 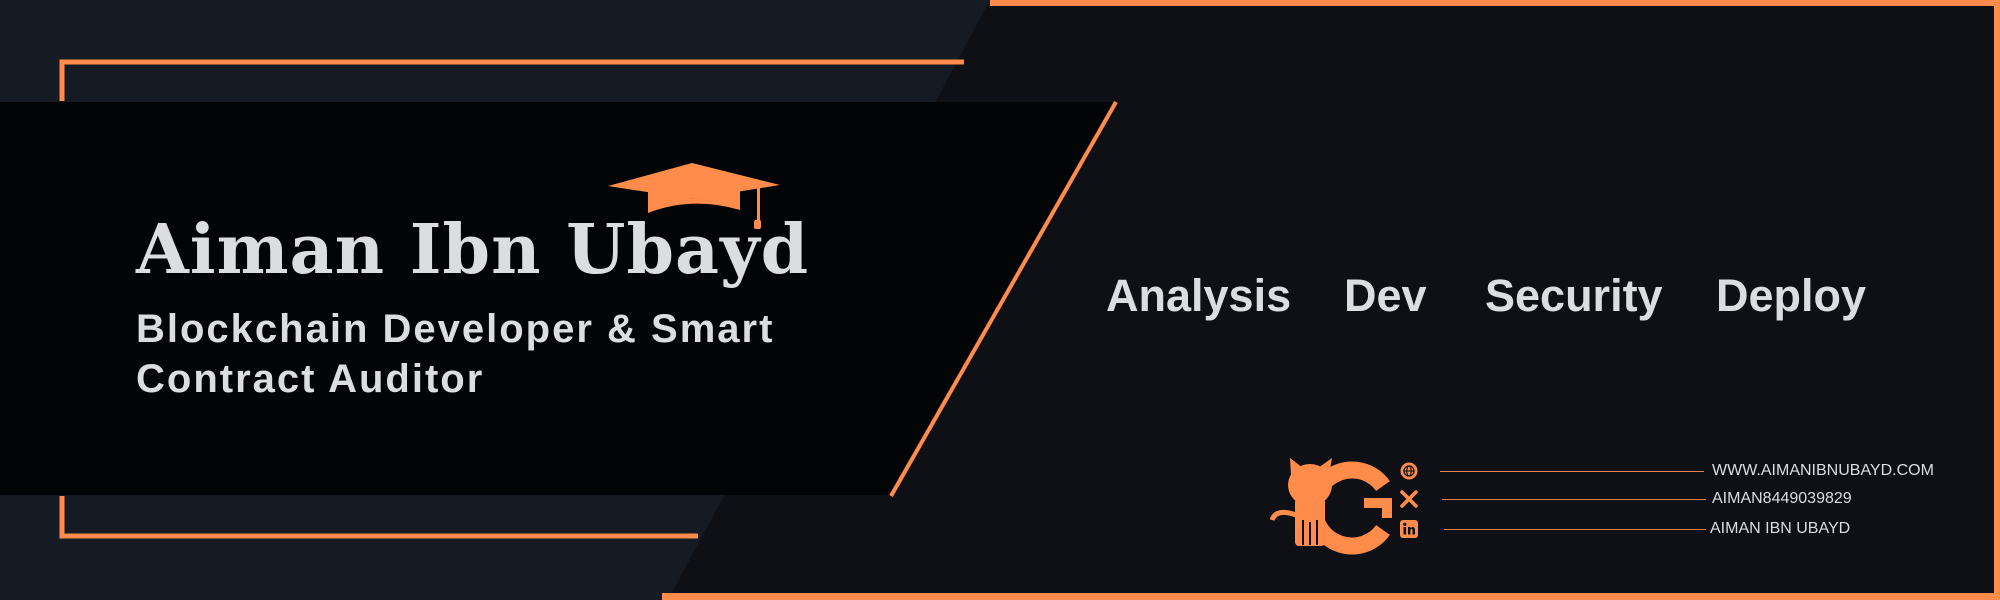 I want to click on globe-icon, so click(x=1409, y=471).